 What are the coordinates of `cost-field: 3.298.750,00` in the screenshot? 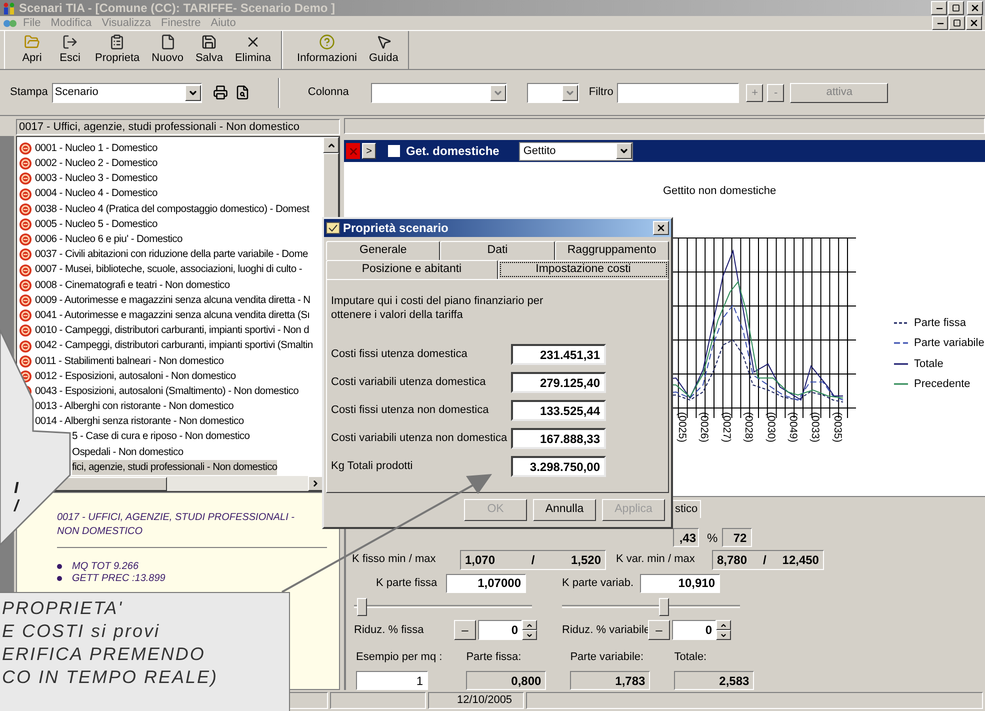 It's located at (558, 466).